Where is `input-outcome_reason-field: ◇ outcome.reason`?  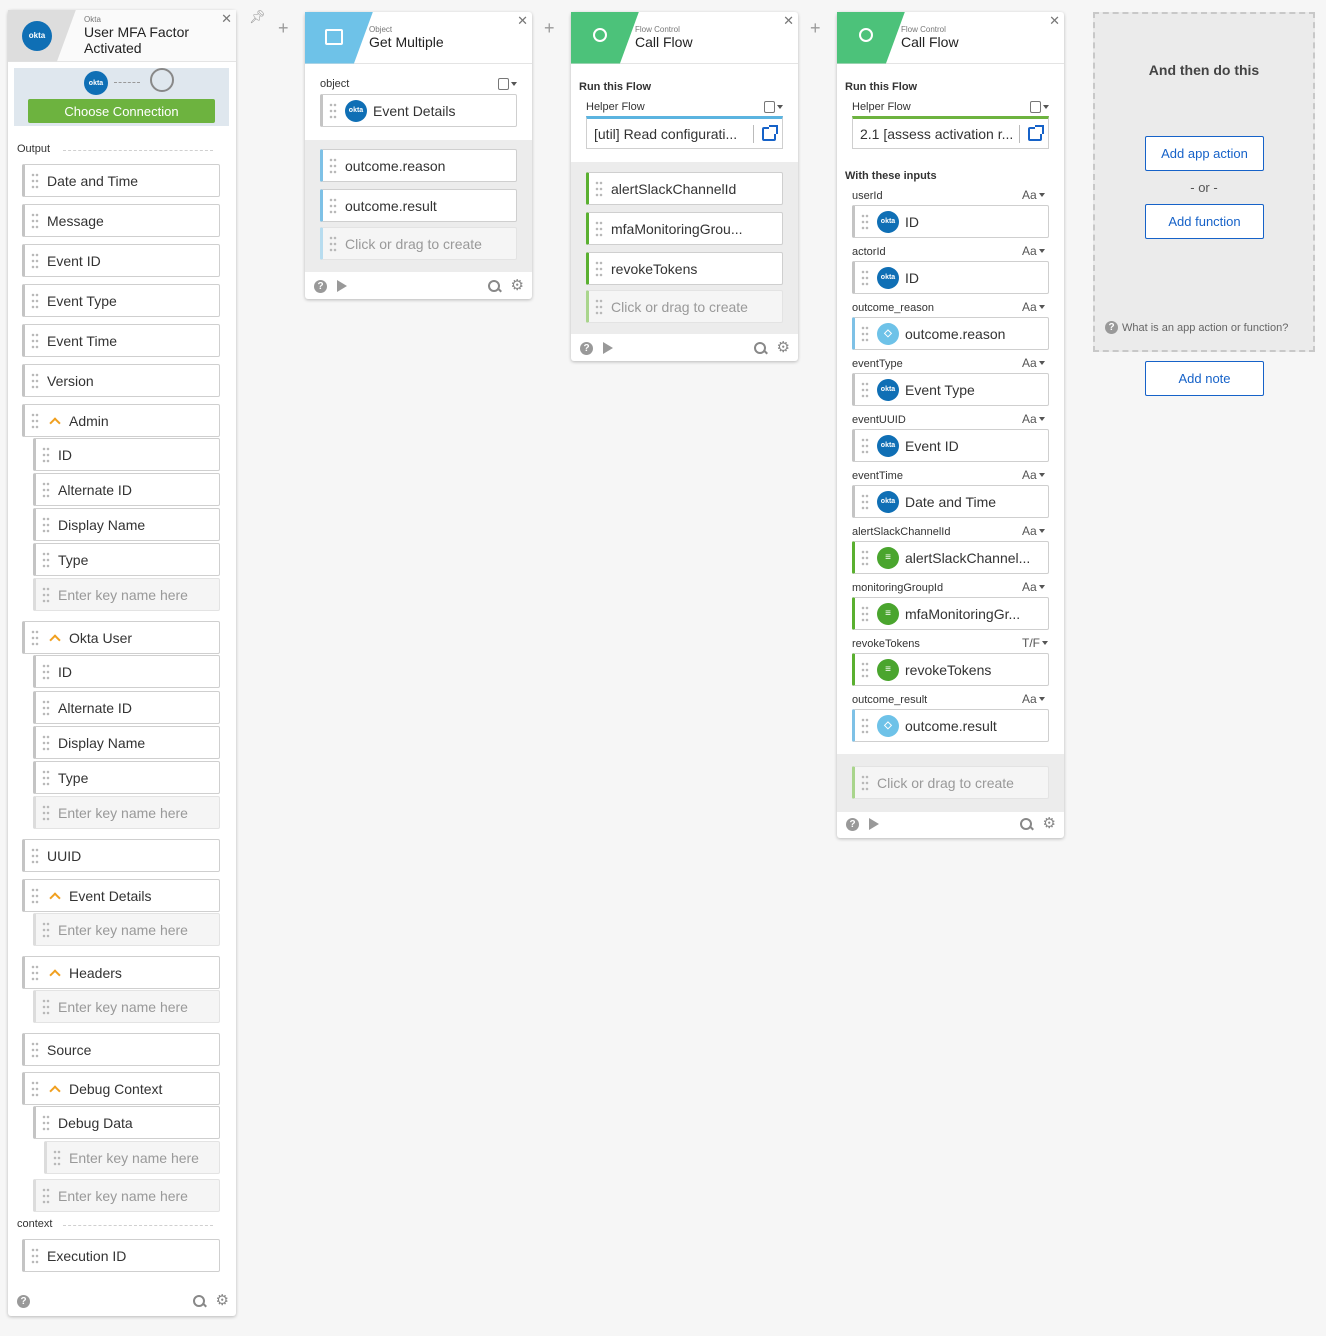
input-outcome_reason-field: ◇ outcome.reason is located at coordinates (950, 333).